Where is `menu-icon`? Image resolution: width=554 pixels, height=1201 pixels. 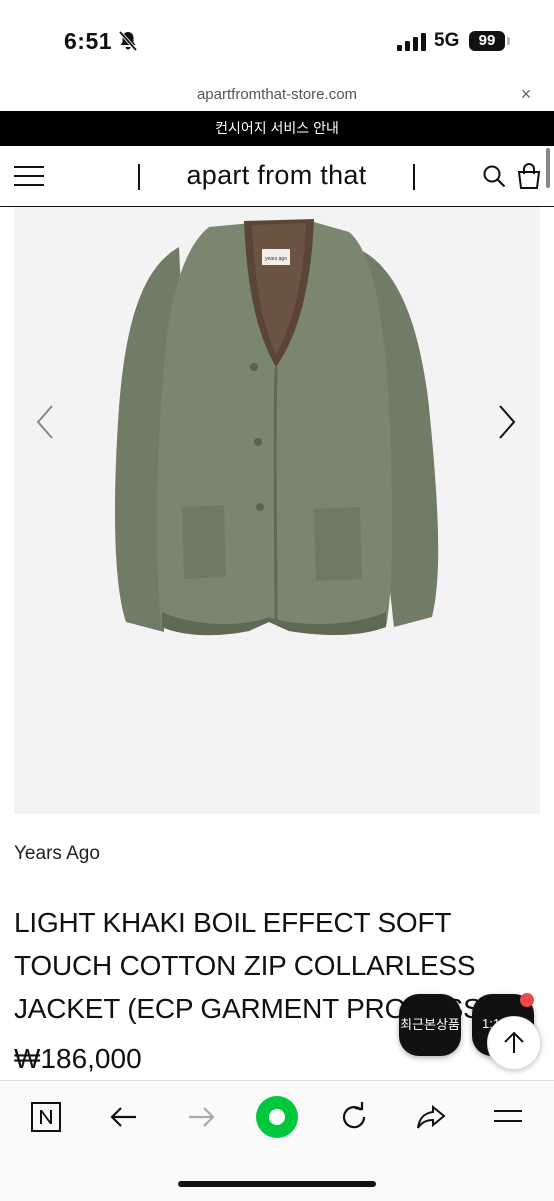
menu-icon is located at coordinates (29, 176).